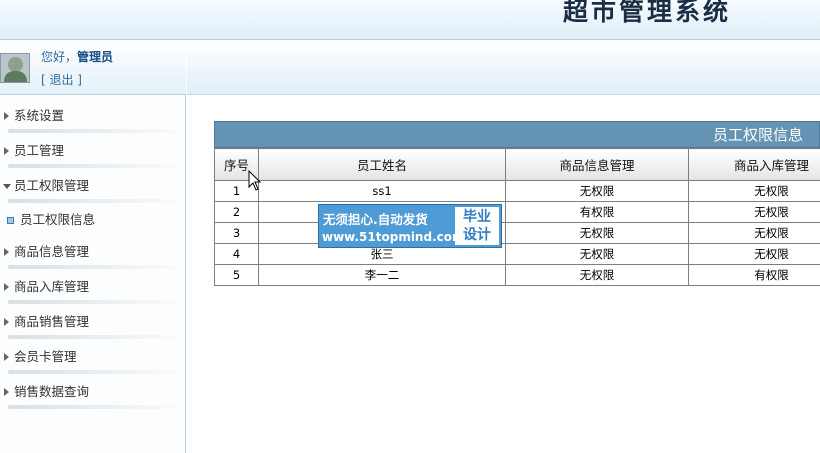  Describe the element at coordinates (236, 275) in the screenshot. I see `cell-index: 5` at that location.